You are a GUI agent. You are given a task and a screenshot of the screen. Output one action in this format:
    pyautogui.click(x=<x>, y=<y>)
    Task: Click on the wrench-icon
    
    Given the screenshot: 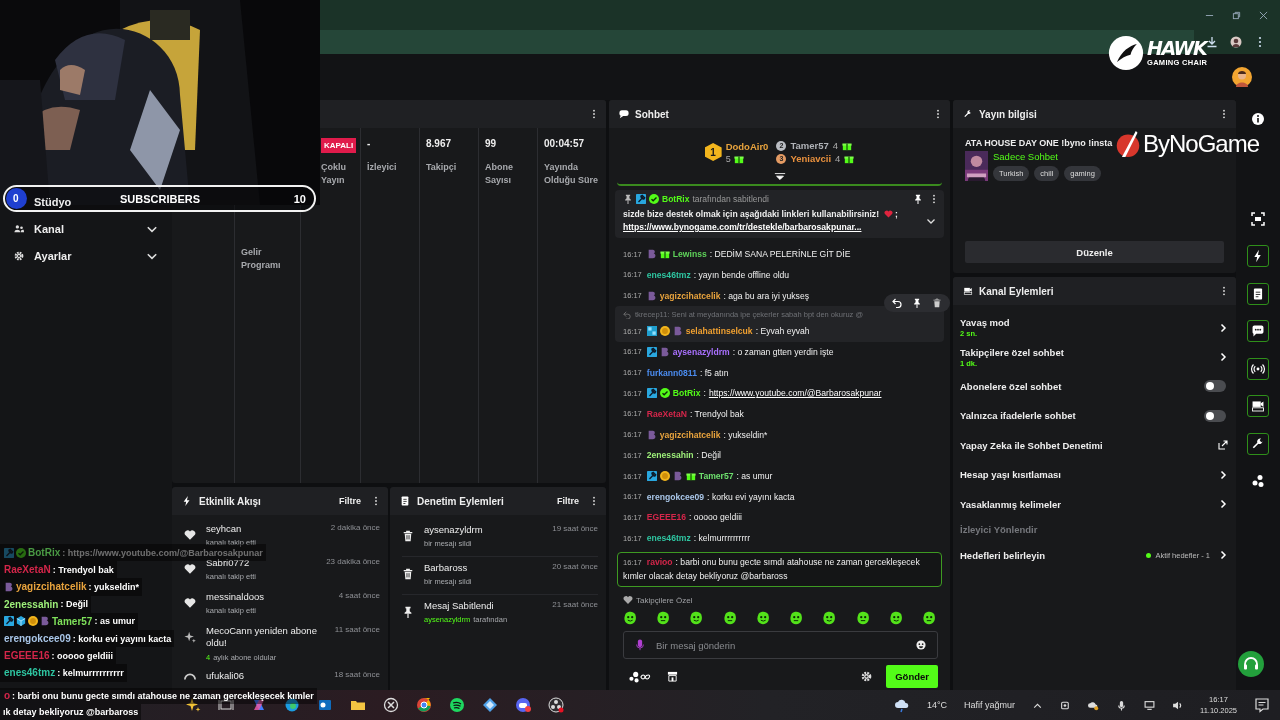 What is the action you would take?
    pyautogui.click(x=1258, y=443)
    